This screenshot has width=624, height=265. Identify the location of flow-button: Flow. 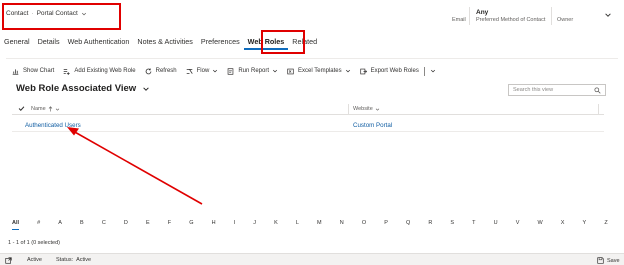
(202, 71).